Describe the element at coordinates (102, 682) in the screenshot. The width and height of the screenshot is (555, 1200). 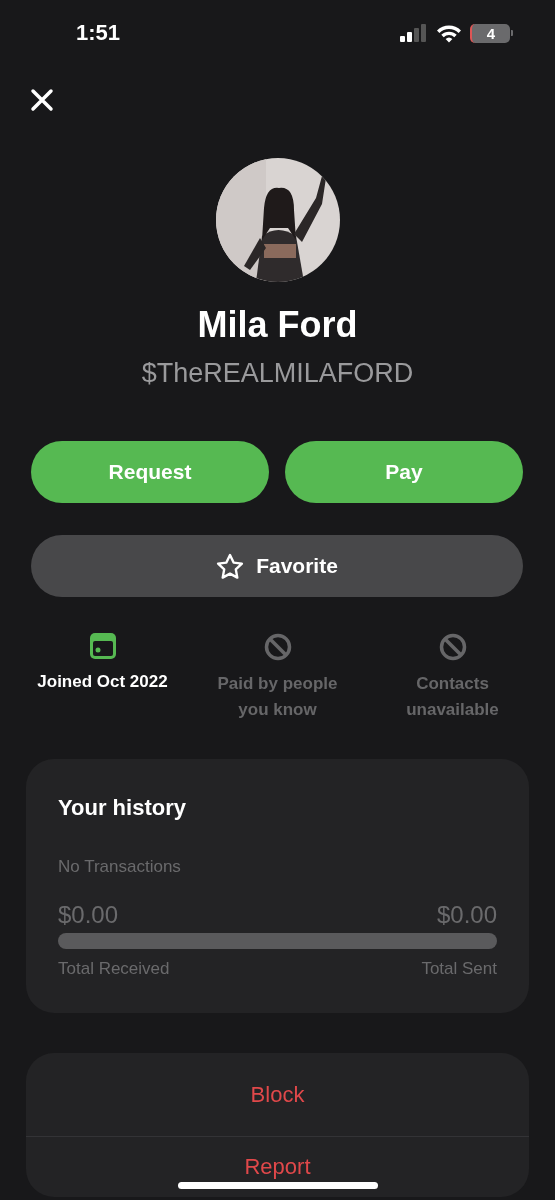
I see `fact-label: Joined Oct 2022` at that location.